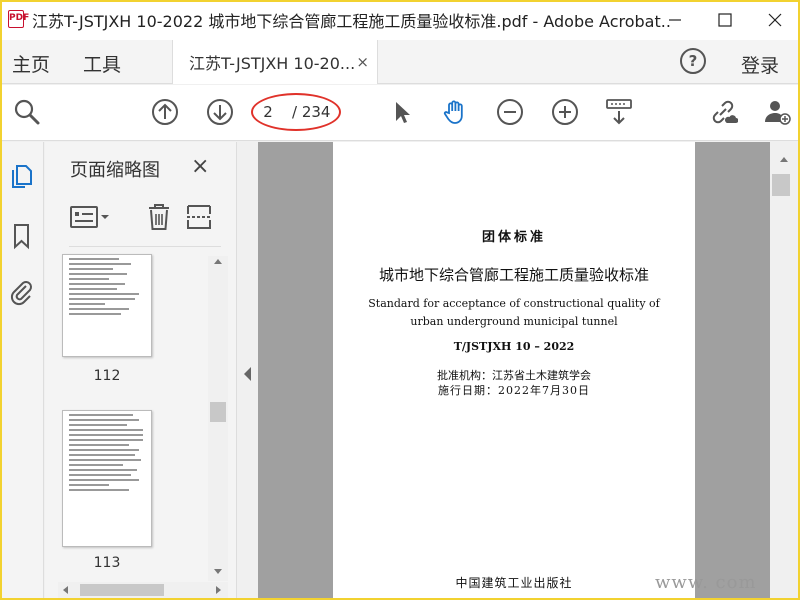 The image size is (800, 600). Describe the element at coordinates (510, 112) in the screenshot. I see `zoom-out-icon` at that location.